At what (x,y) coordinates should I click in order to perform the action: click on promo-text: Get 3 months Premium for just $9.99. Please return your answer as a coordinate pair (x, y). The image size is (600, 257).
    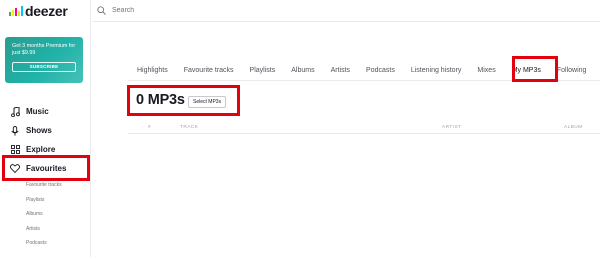
    Looking at the image, I should click on (44, 49).